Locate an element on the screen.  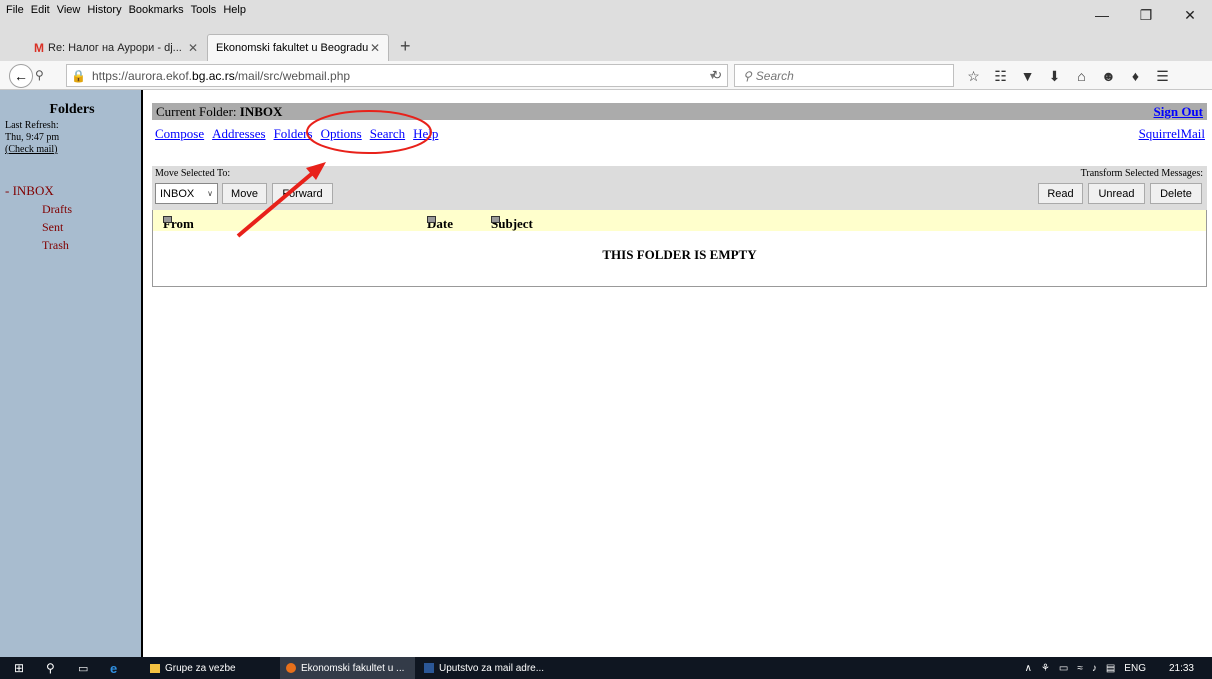
folder-inbox: - INBOX is located at coordinates (38, 191).